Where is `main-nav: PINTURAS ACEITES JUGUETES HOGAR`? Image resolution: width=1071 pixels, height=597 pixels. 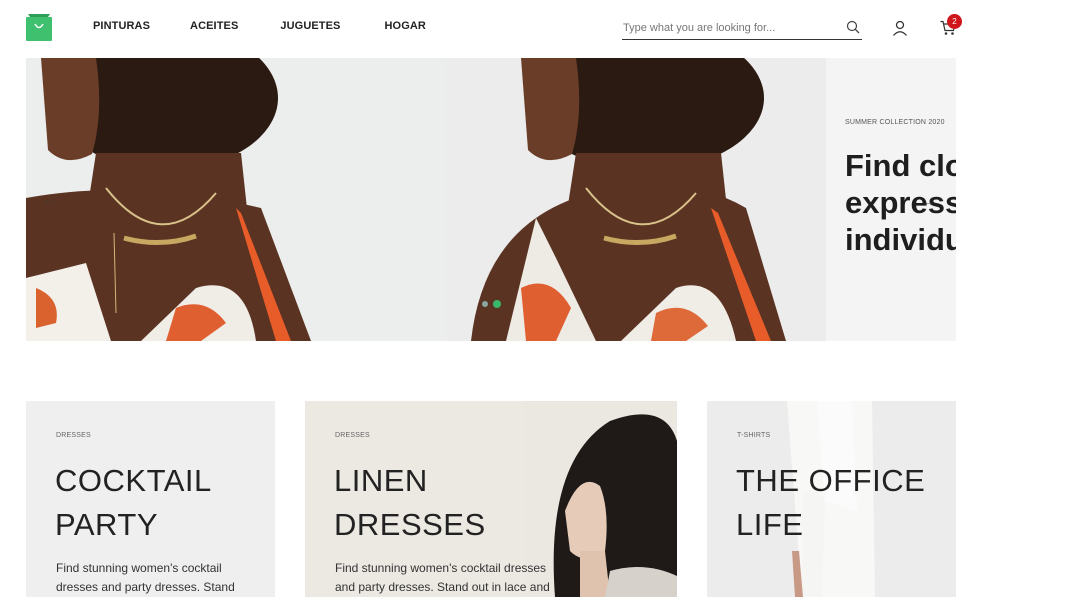
main-nav: PINTURAS ACEITES JUGUETES HOGAR is located at coordinates (279, 26).